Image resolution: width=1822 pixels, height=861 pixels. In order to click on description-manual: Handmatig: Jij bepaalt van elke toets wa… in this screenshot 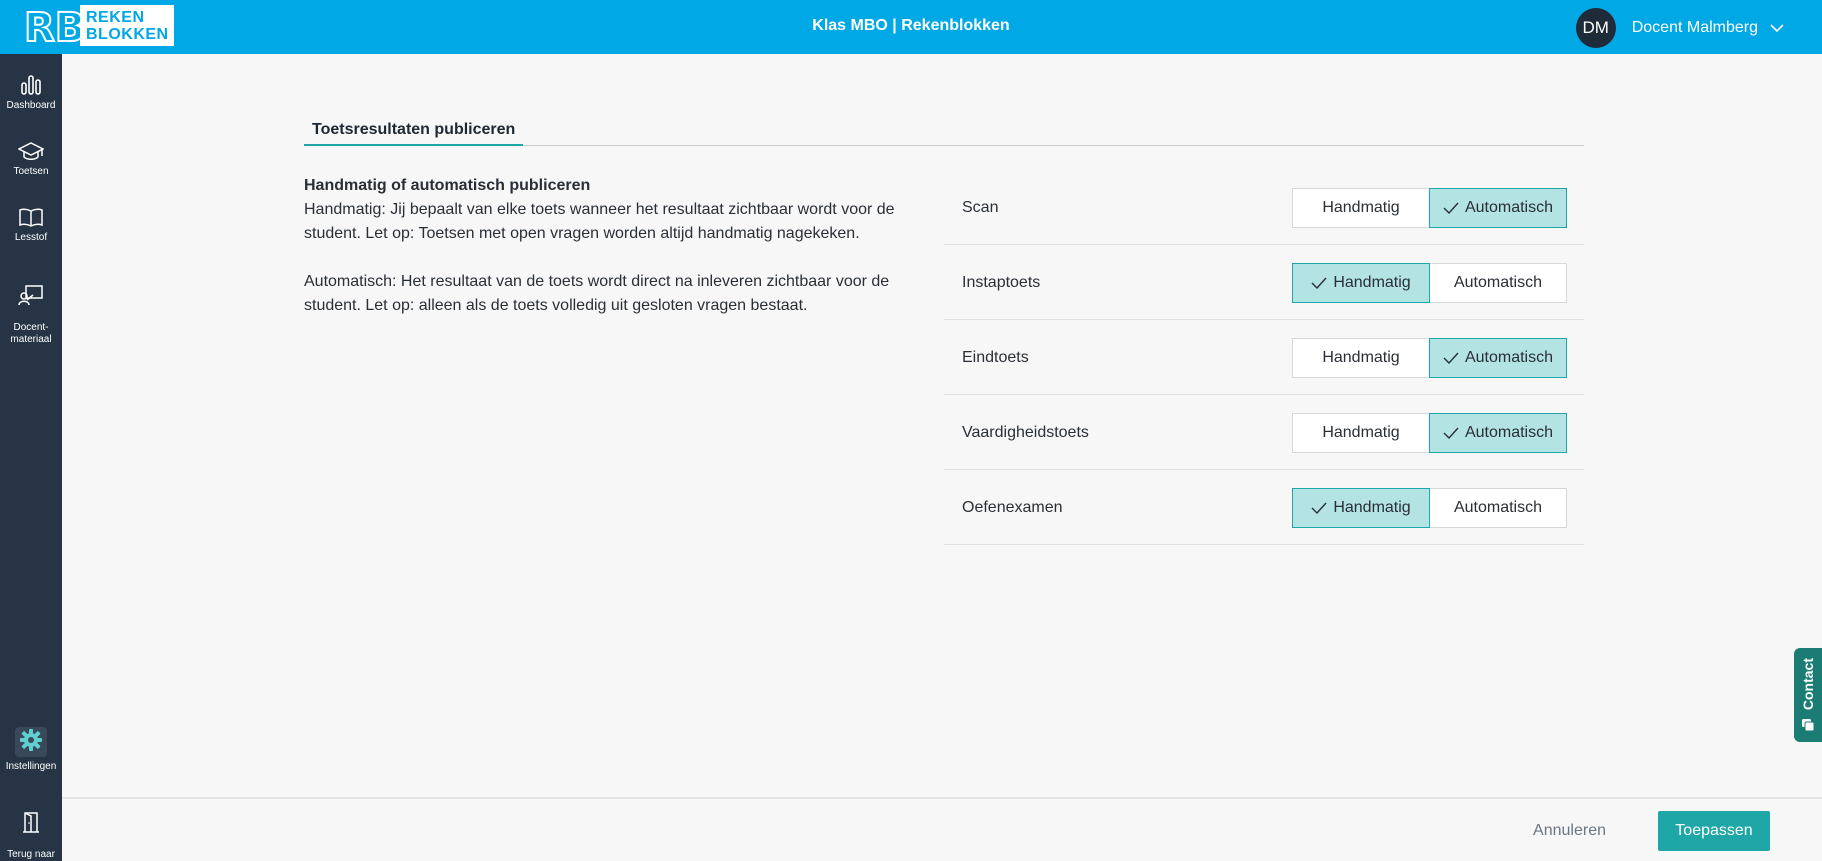, I will do `click(599, 221)`.